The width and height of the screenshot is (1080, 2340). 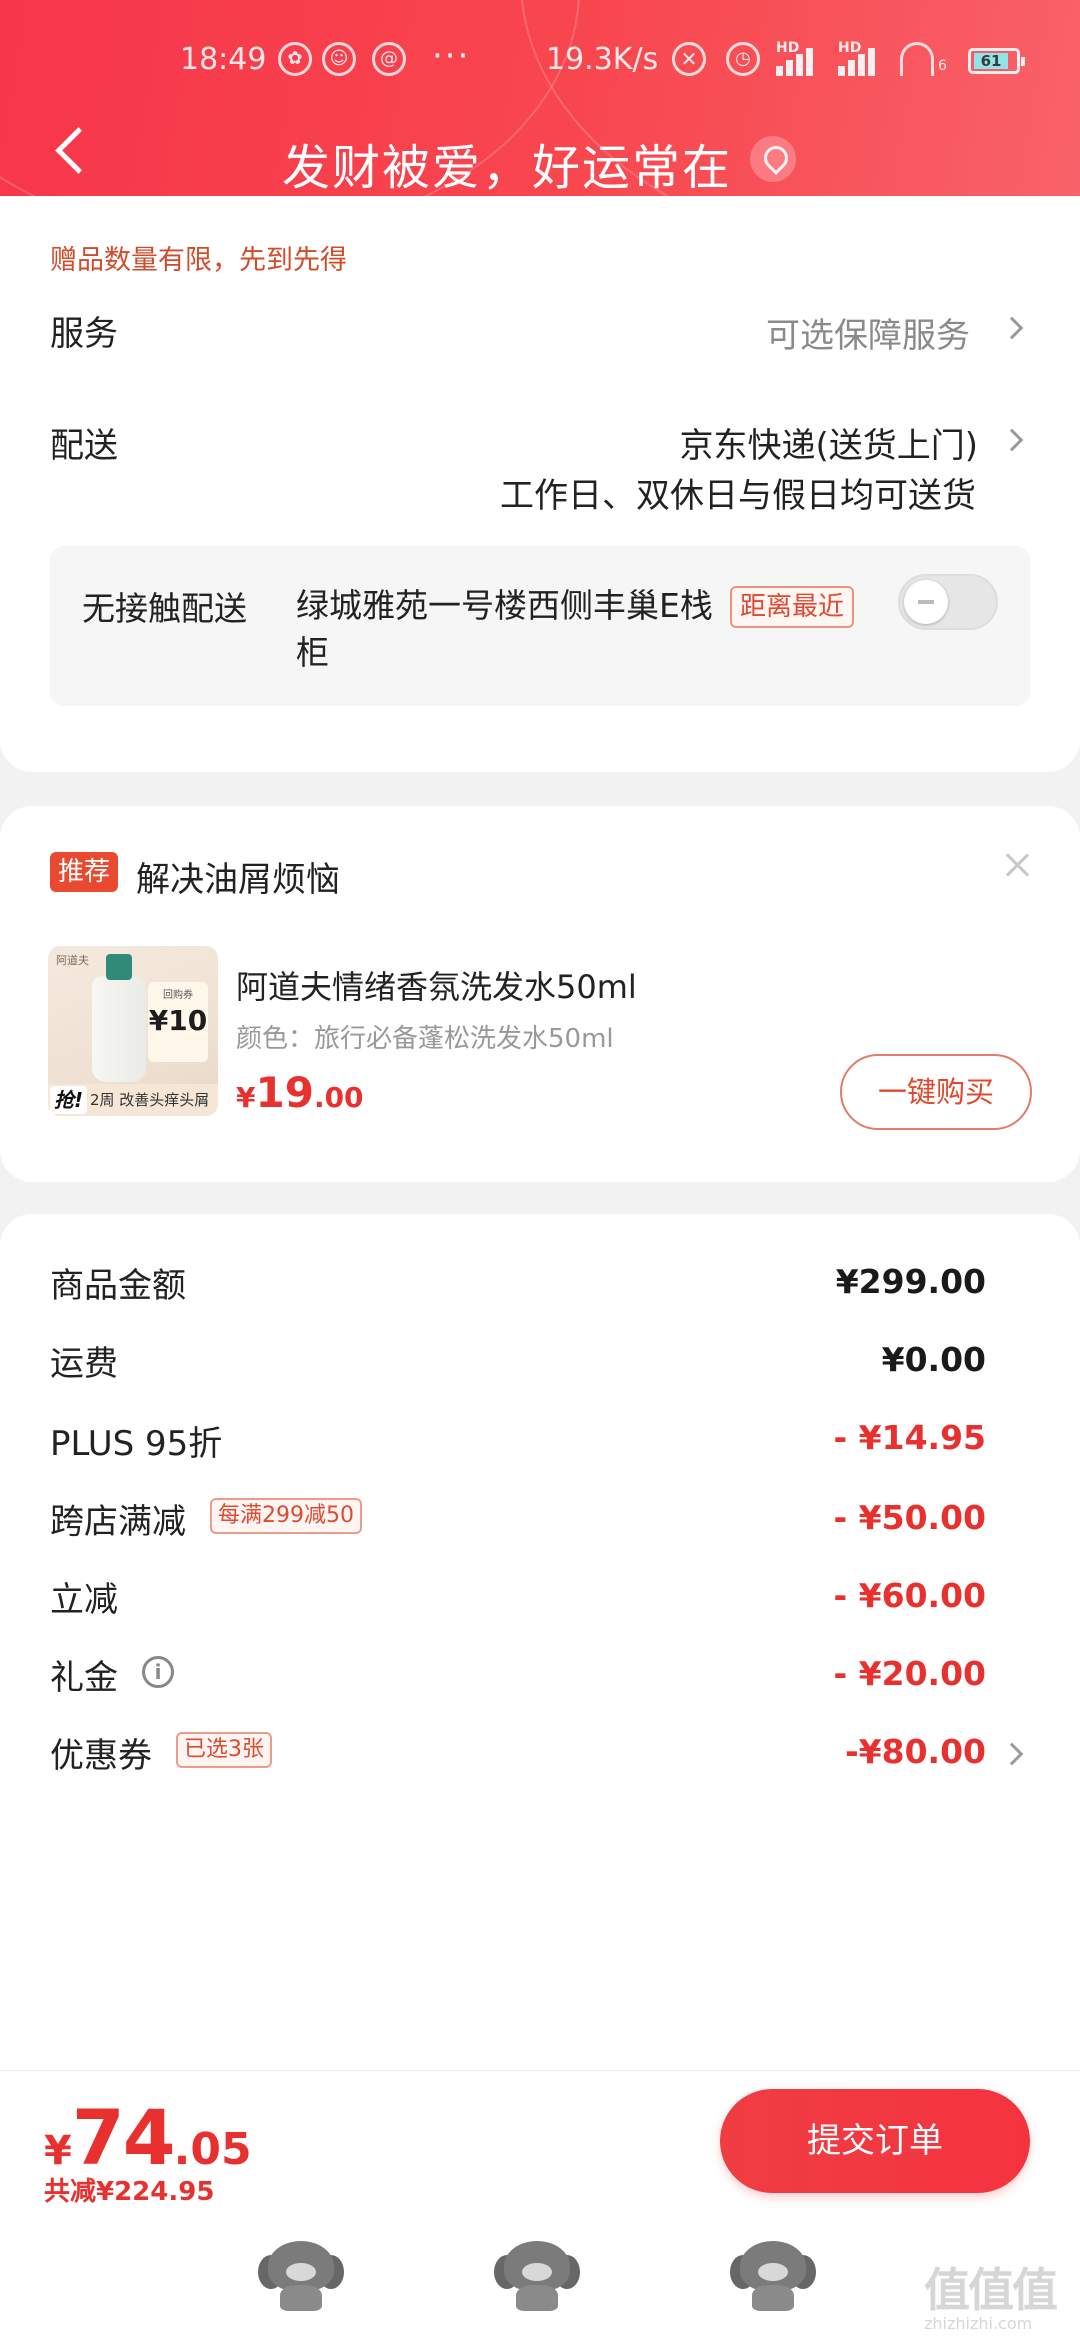 What do you see at coordinates (792, 607) in the screenshot?
I see `nearest-badge: 距离最近` at bounding box center [792, 607].